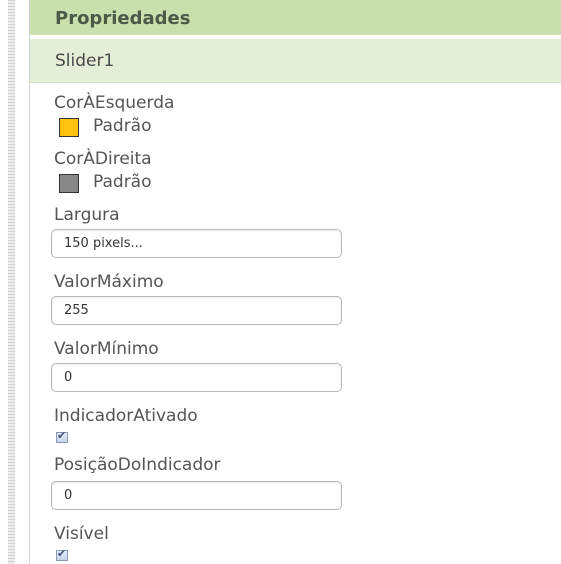 Image resolution: width=561 pixels, height=564 pixels. I want to click on left-rail-splitter, so click(15, 282).